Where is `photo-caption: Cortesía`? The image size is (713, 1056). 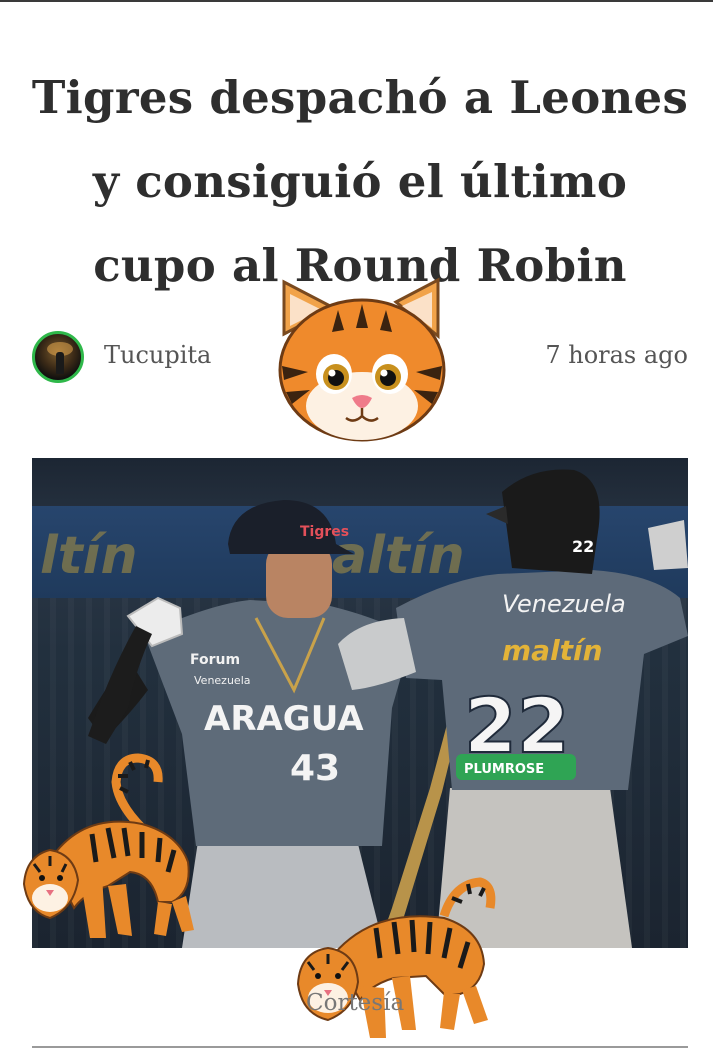
photo-caption: Cortesía is located at coordinates (355, 1003).